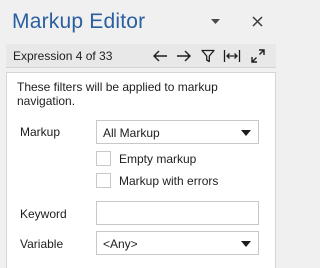 This screenshot has height=268, width=320. Describe the element at coordinates (158, 159) in the screenshot. I see `empty-markup-label: Empty markup` at that location.